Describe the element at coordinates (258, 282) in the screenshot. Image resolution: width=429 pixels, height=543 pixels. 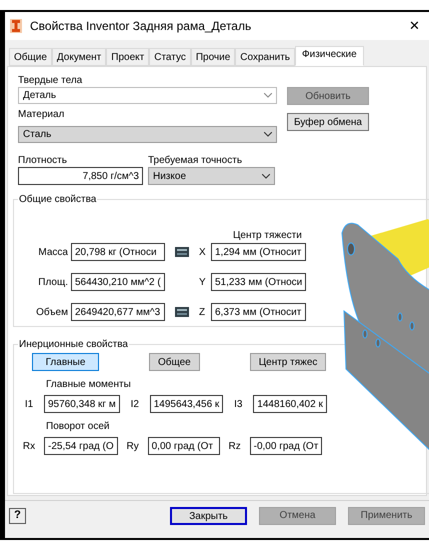
I see `value-field: 51,233 мм (Относи` at that location.